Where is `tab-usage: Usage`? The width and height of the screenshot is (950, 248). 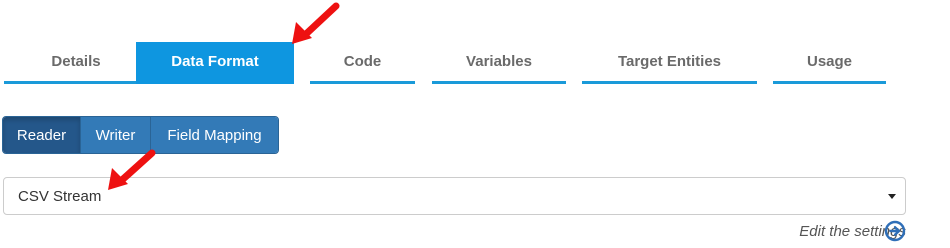
tab-usage: Usage is located at coordinates (829, 63).